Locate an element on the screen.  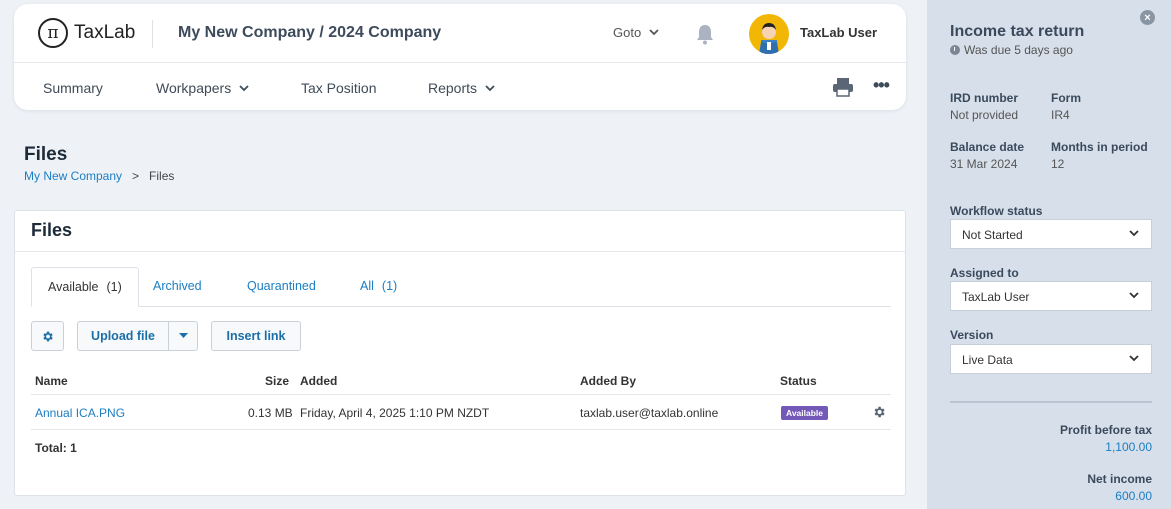
files-panel-title: Files is located at coordinates (460, 231).